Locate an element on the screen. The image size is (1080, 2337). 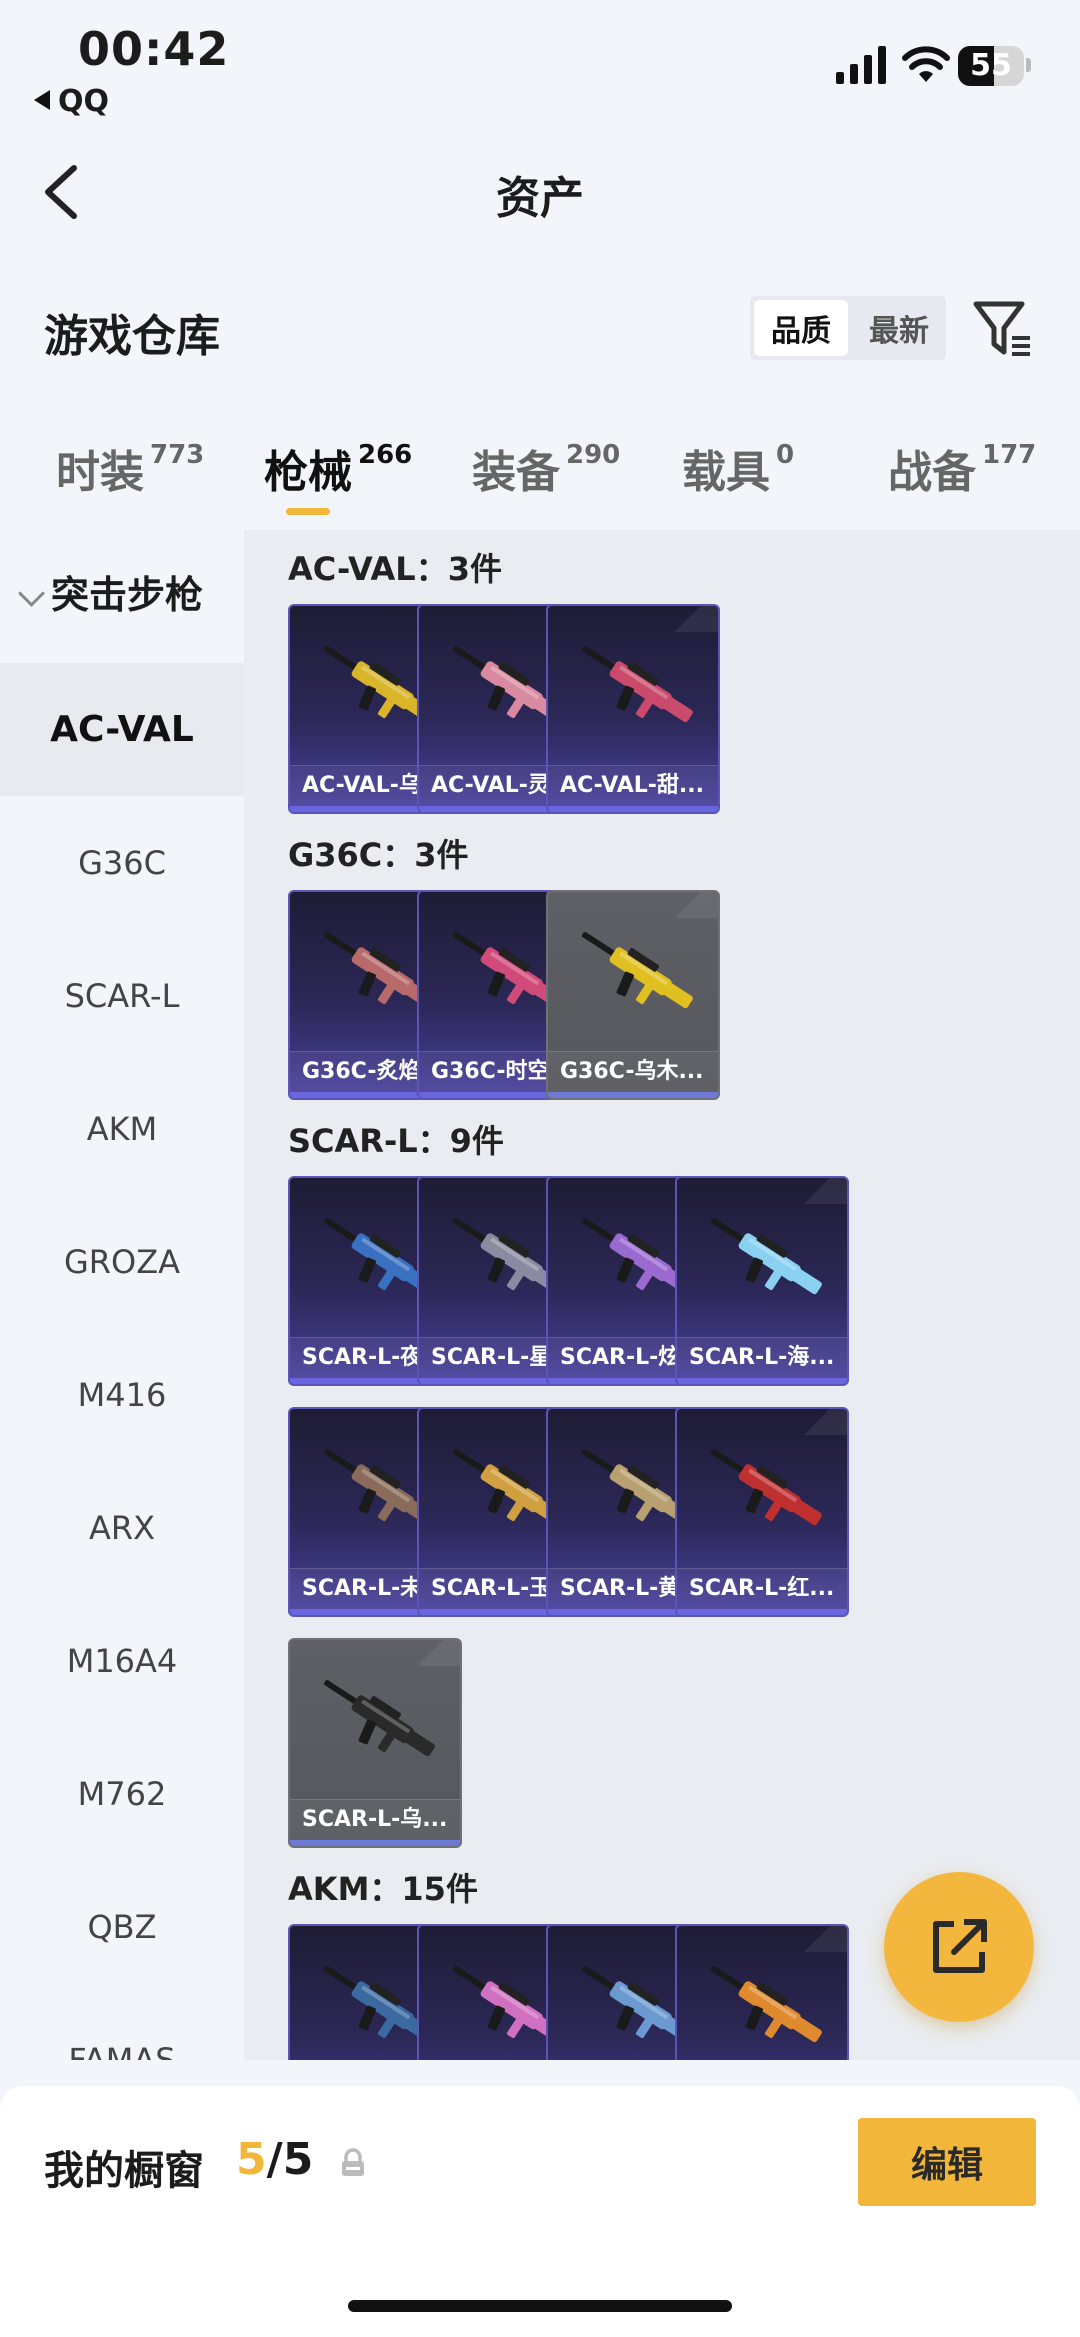
battery-level: 55 is located at coordinates (991, 65).